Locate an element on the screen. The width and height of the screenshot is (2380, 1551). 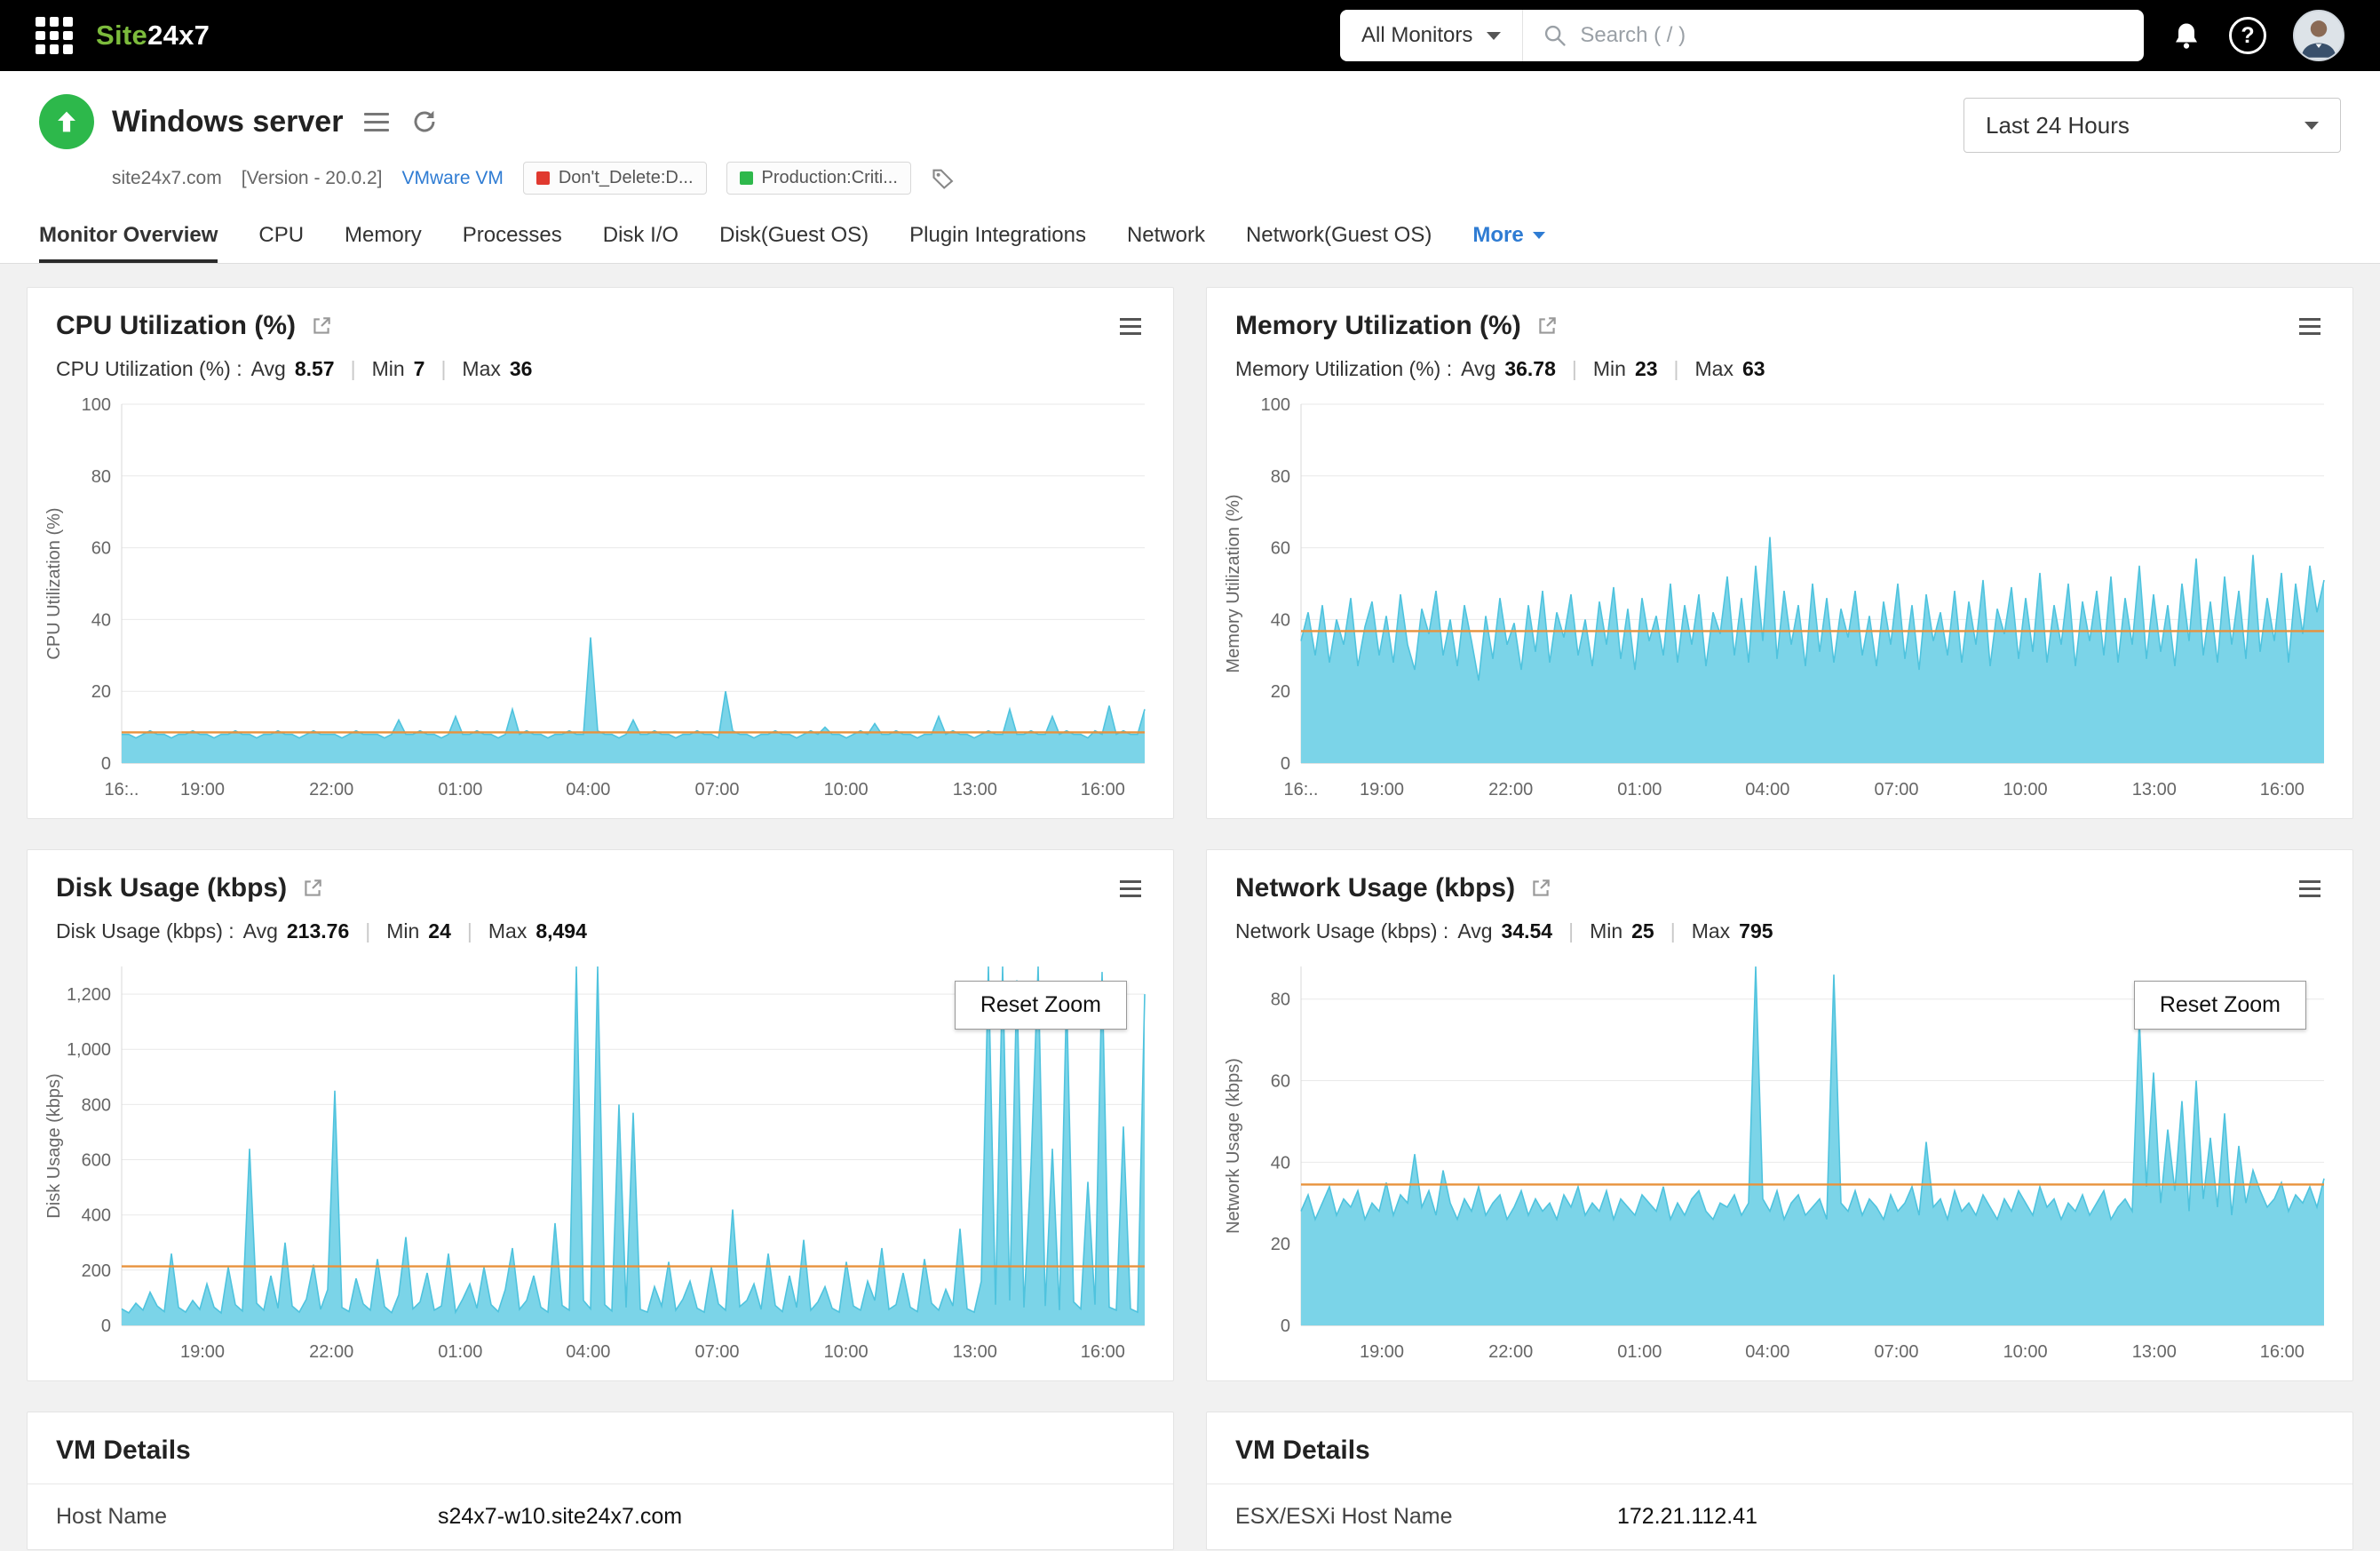
svg-text: 800 is located at coordinates (96, 1105).